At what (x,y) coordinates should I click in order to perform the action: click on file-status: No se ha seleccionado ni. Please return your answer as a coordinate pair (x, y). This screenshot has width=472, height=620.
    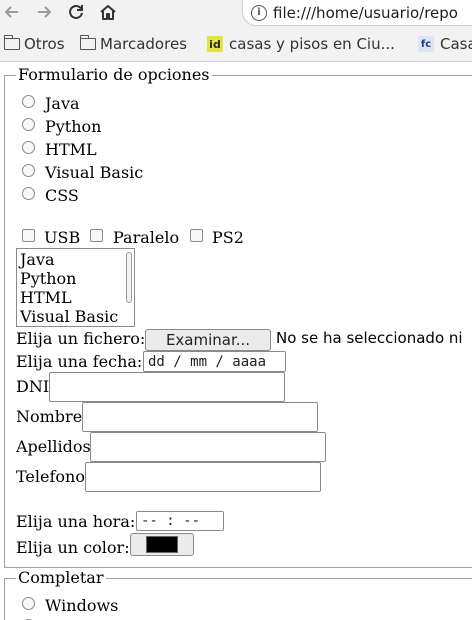
    Looking at the image, I should click on (369, 338).